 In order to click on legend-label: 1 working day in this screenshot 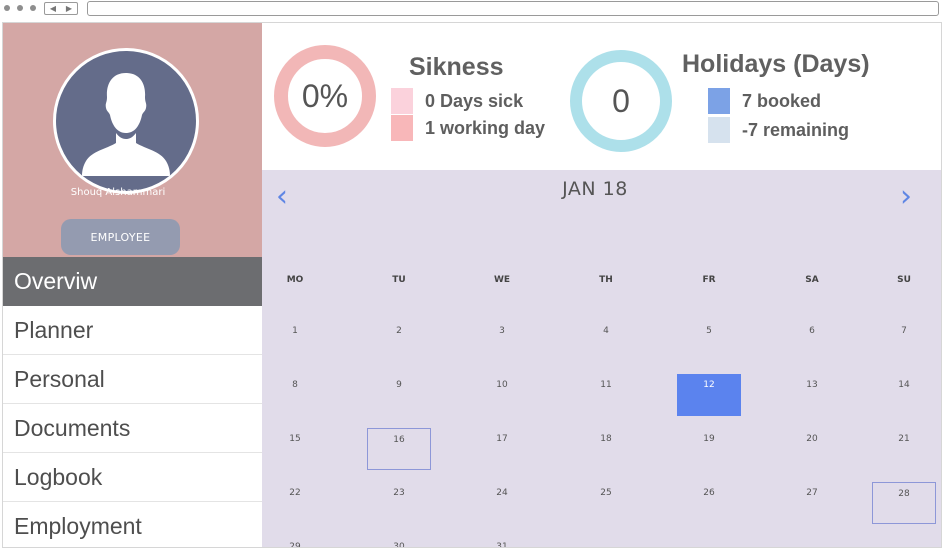, I will do `click(485, 127)`.